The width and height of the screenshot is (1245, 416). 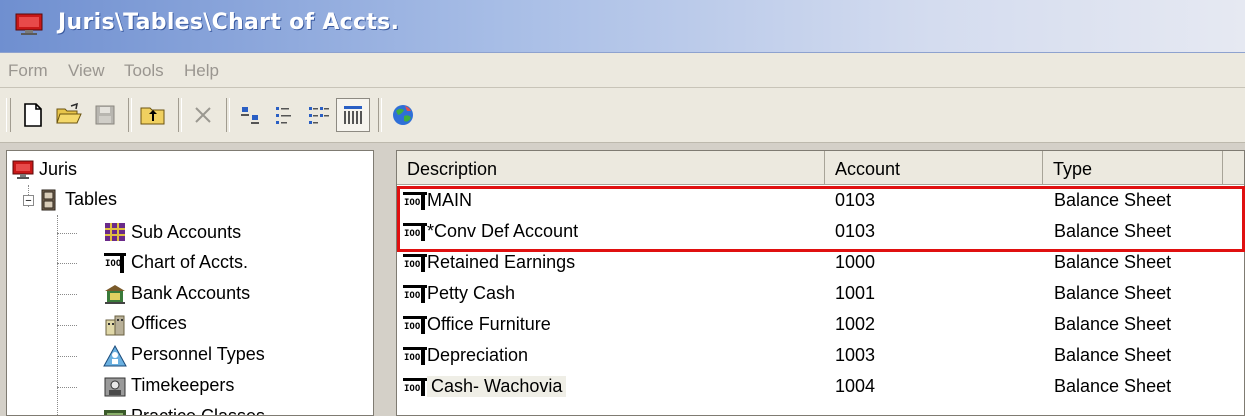 I want to click on new-document-icon, so click(x=33, y=115).